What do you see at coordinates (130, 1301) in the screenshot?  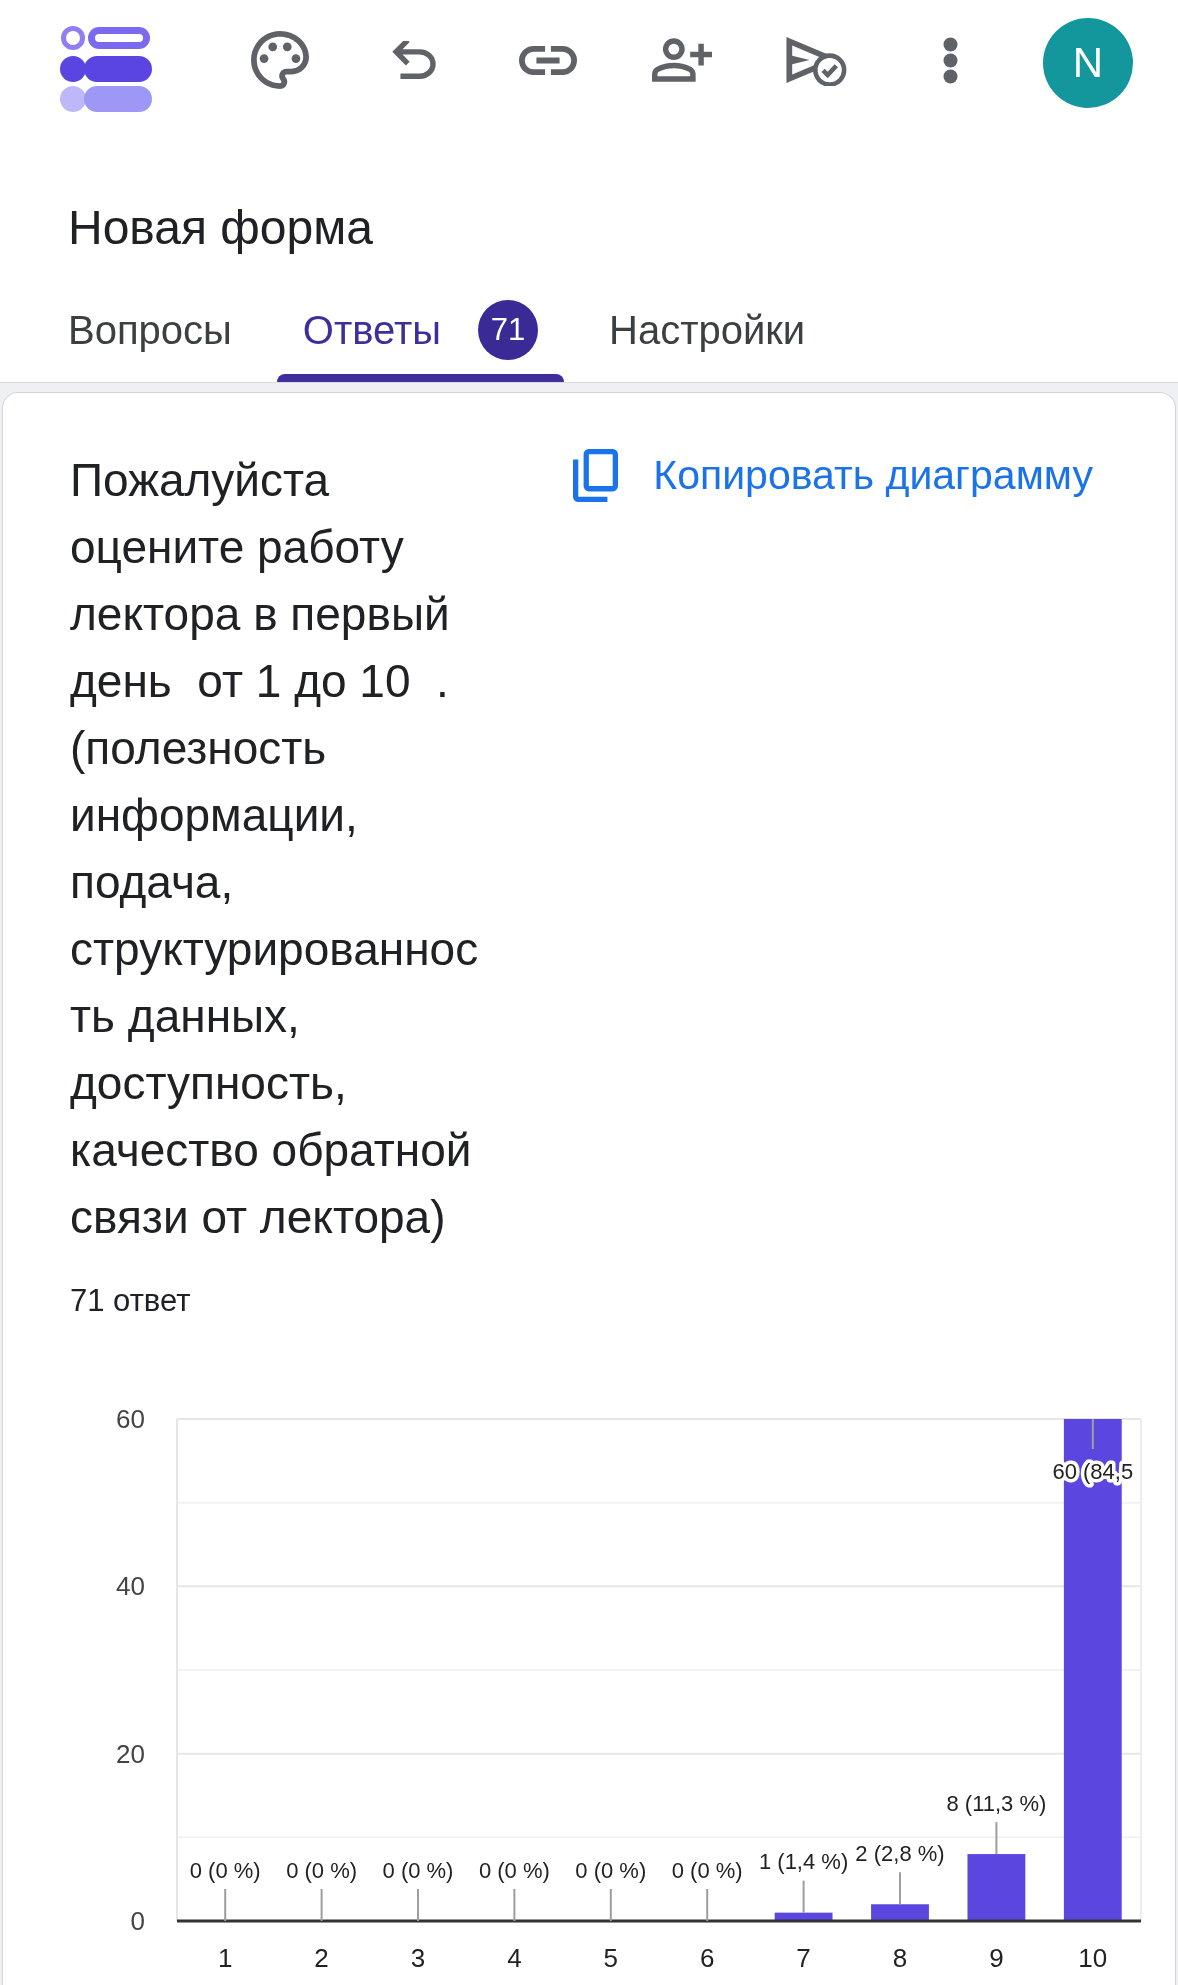 I see `response-count: 71 ответ` at bounding box center [130, 1301].